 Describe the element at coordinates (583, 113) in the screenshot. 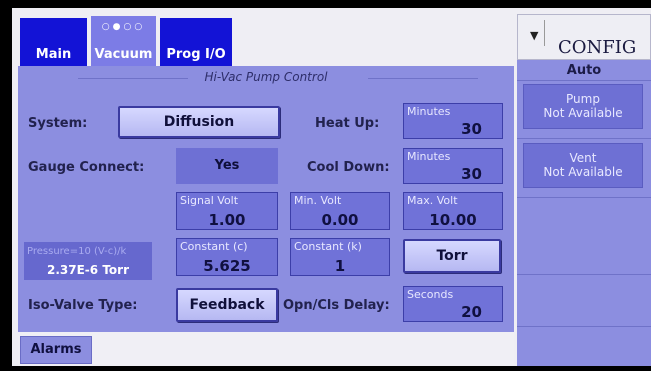

I see `pump-status: Not Available` at that location.